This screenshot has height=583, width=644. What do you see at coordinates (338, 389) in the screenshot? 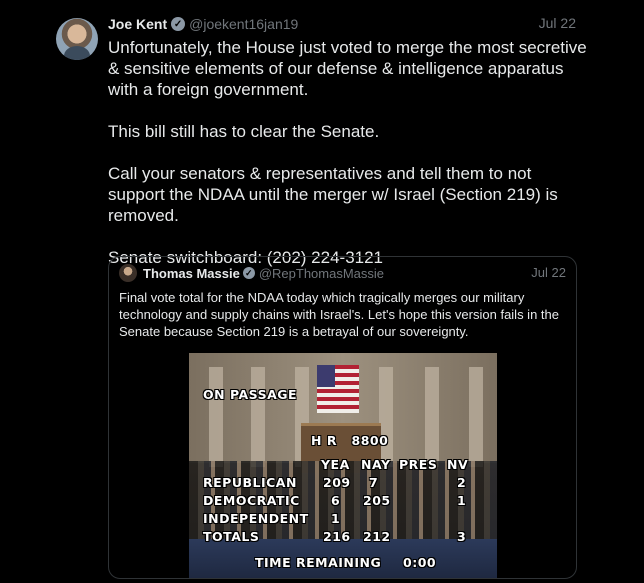
I see `flag` at bounding box center [338, 389].